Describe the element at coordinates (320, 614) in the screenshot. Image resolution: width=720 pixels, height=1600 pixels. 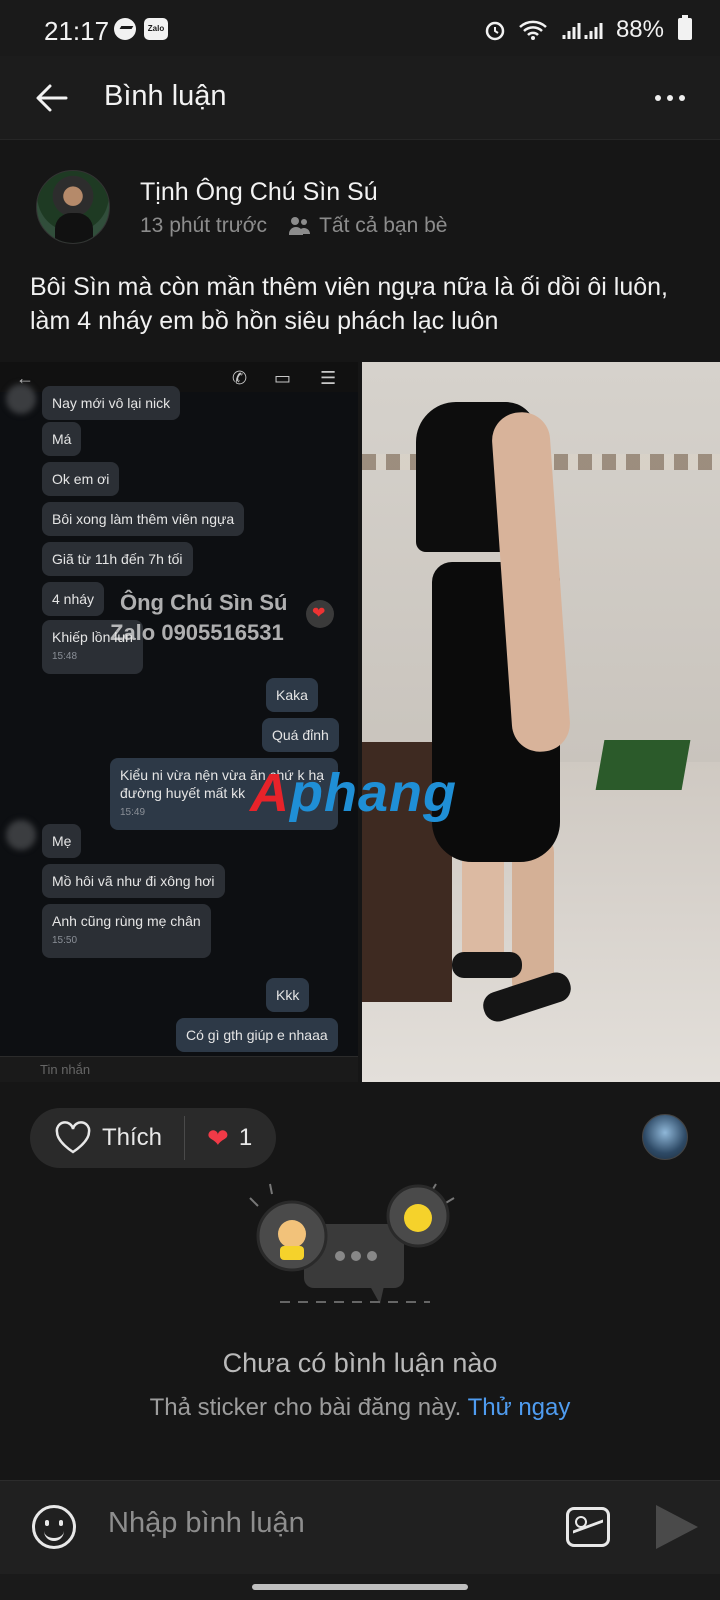
I see `heart-icon` at that location.